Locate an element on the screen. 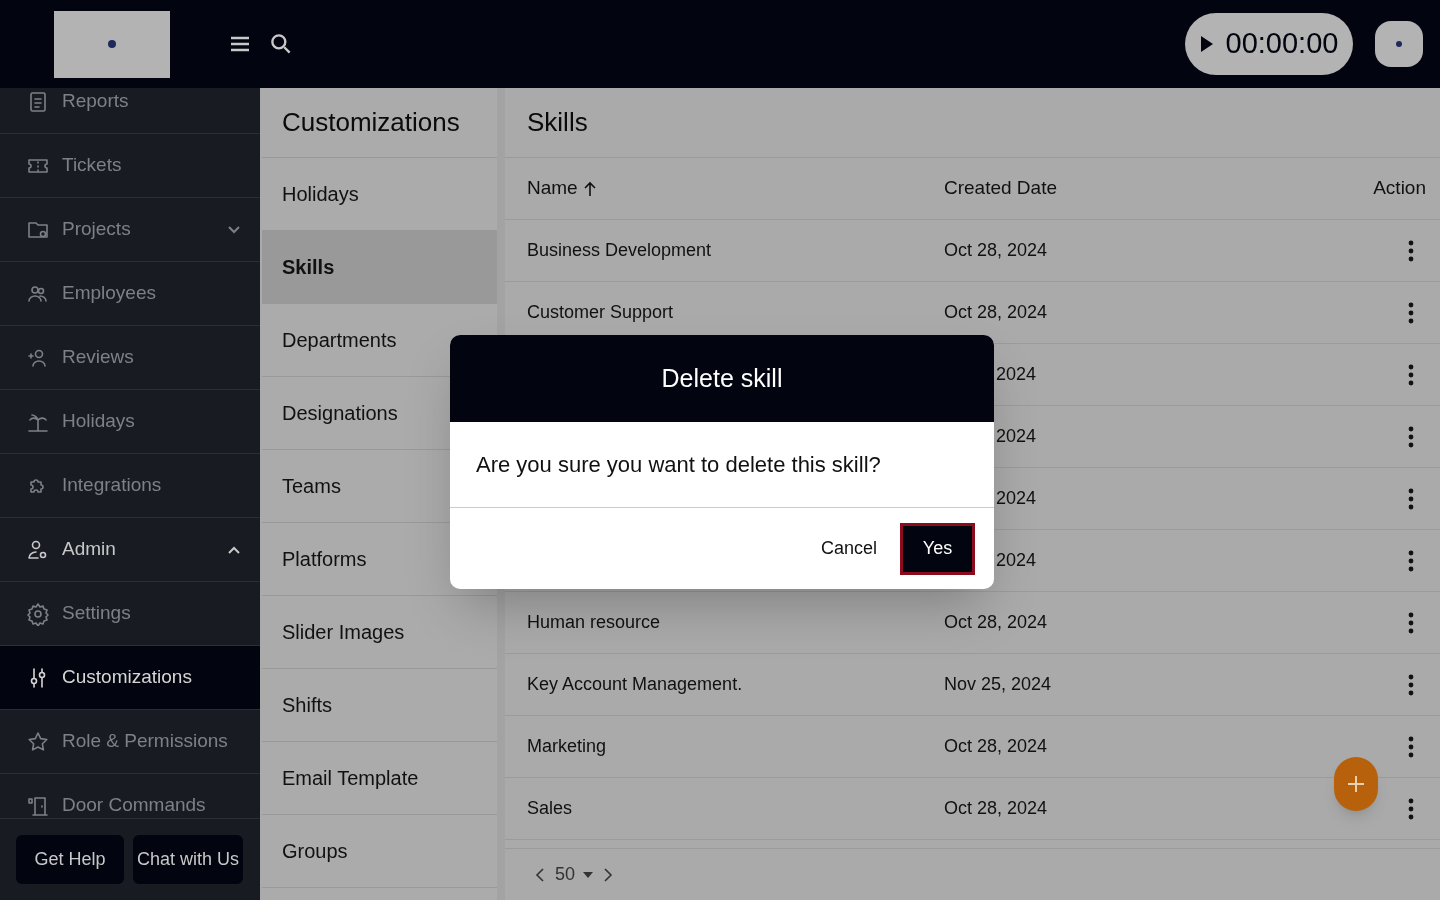 The height and width of the screenshot is (900, 1440). table-cell: Key Account Management. is located at coordinates (635, 684).